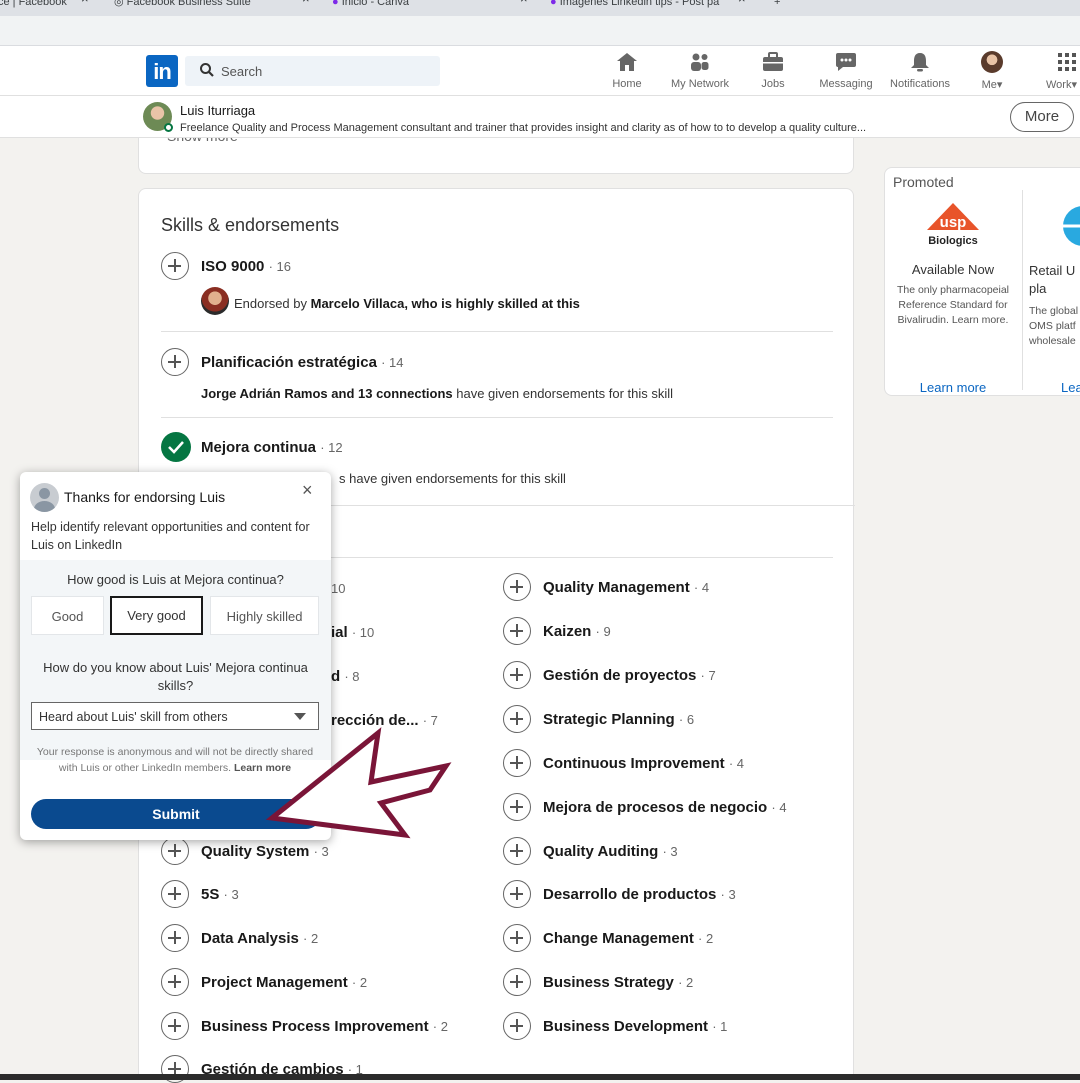 This screenshot has width=1080, height=1083. I want to click on check-icon, so click(176, 447).